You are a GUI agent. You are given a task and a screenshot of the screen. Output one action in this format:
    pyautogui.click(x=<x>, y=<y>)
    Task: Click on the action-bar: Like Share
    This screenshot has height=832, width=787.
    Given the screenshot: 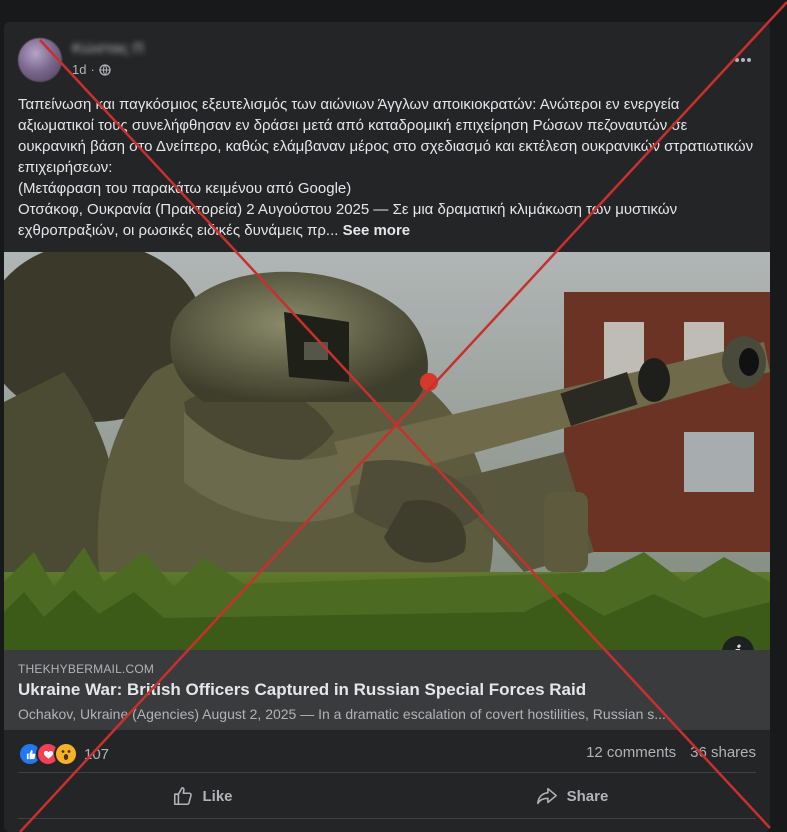 What is the action you would take?
    pyautogui.click(x=387, y=796)
    